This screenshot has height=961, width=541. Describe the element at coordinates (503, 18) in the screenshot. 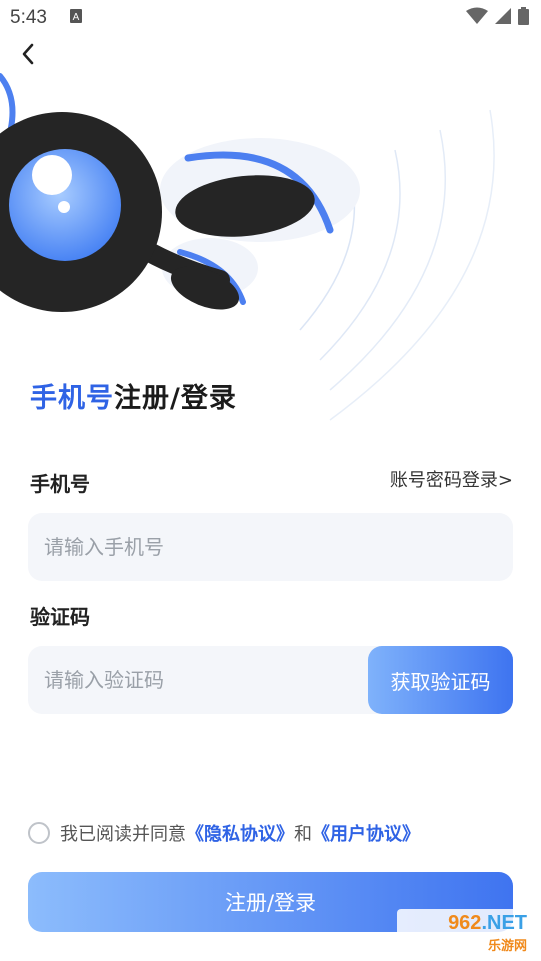

I see `signal-icon` at that location.